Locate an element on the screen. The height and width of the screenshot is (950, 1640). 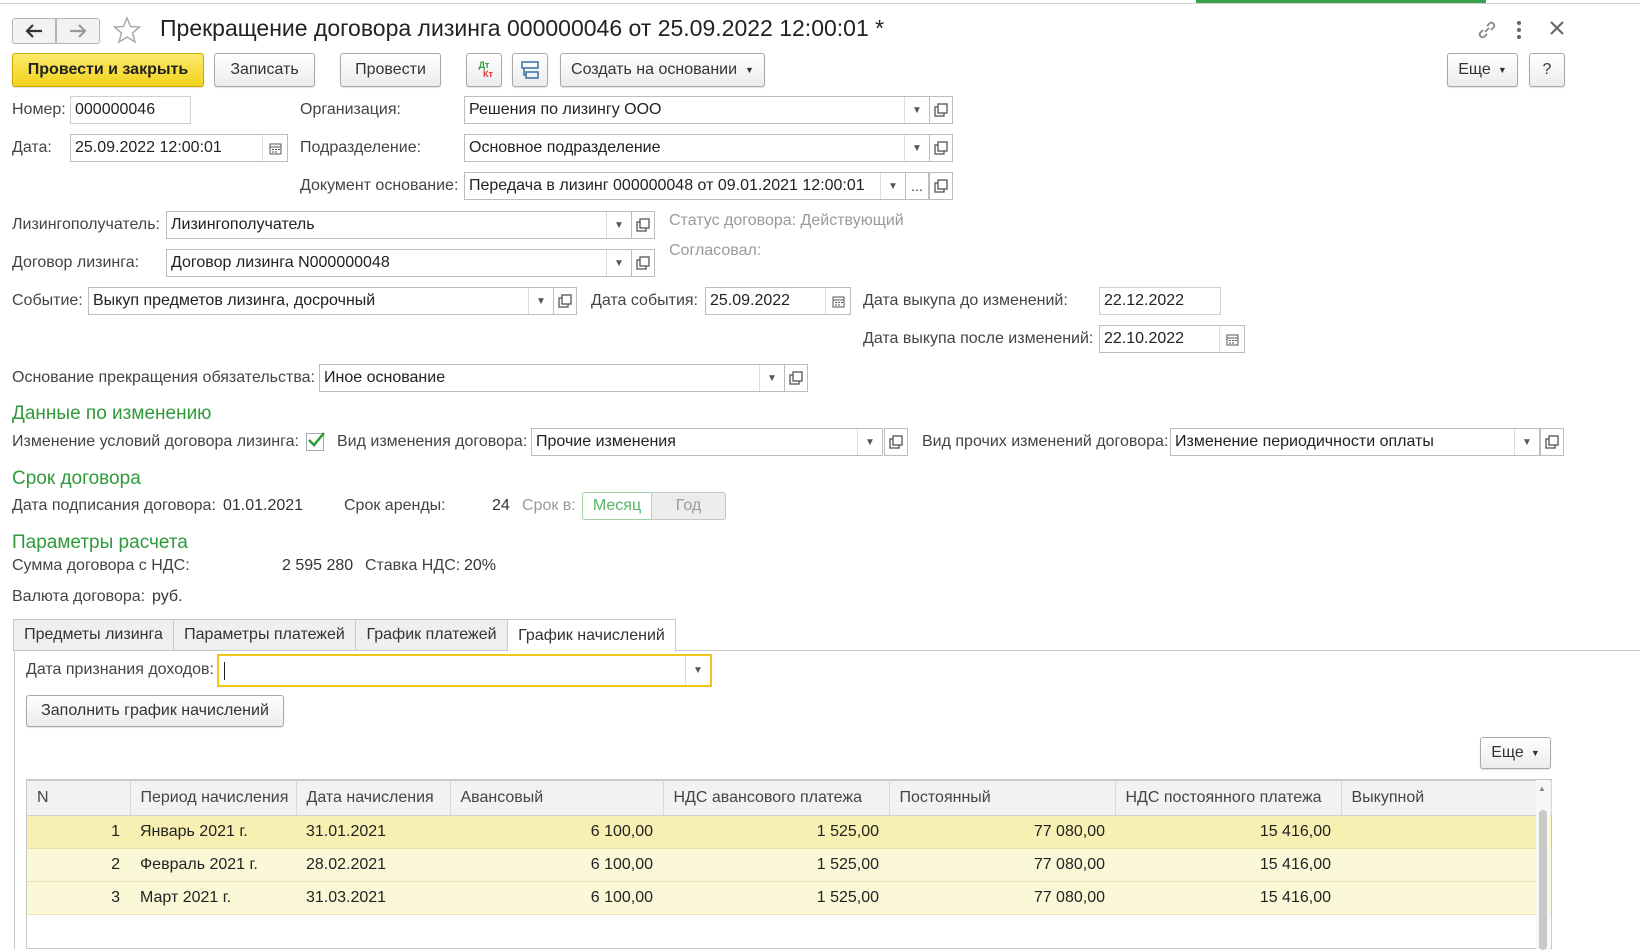
grid-scrollbar: ▲ is located at coordinates (1543, 865).